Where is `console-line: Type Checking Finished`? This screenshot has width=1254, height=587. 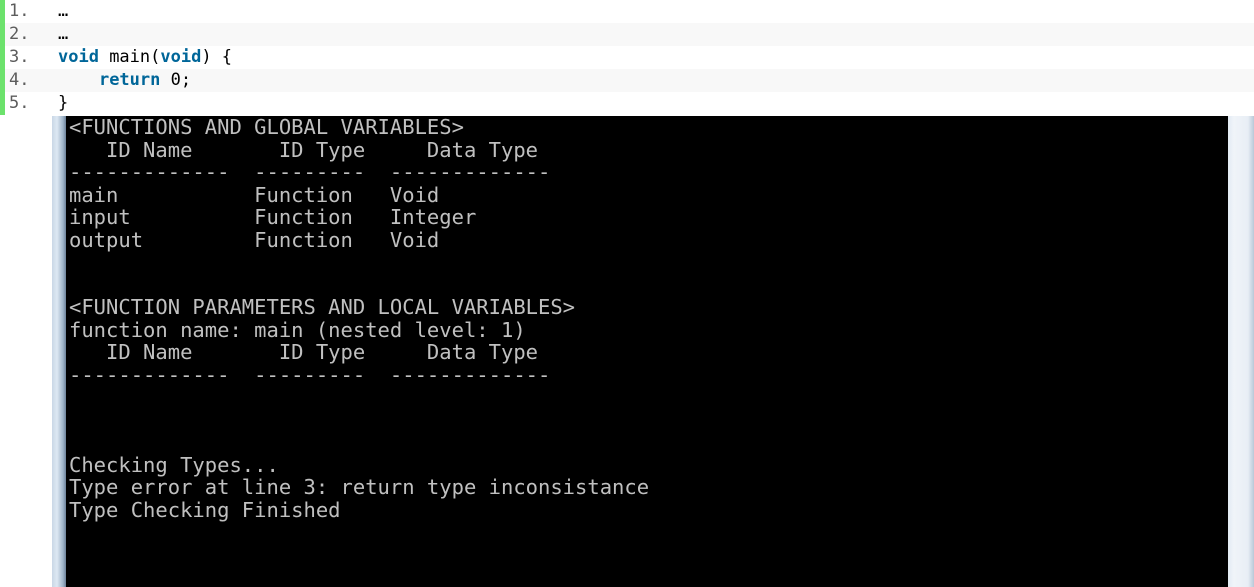 console-line: Type Checking Finished is located at coordinates (205, 509).